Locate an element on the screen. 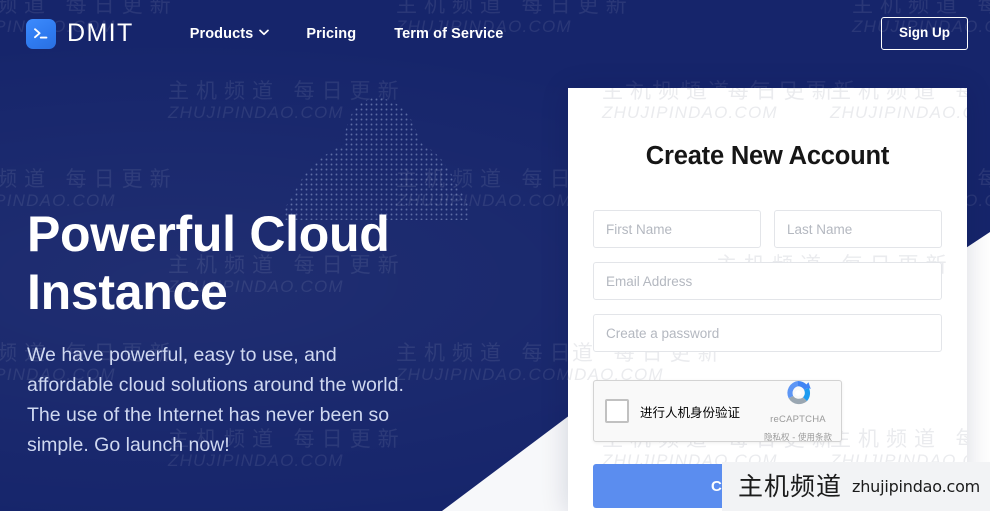 The image size is (990, 511). email-input is located at coordinates (767, 281).